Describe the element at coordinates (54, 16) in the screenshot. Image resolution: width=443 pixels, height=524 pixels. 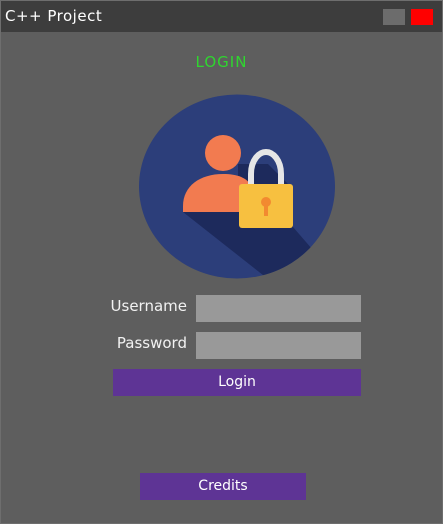
I see `window-title: C++ Project` at that location.